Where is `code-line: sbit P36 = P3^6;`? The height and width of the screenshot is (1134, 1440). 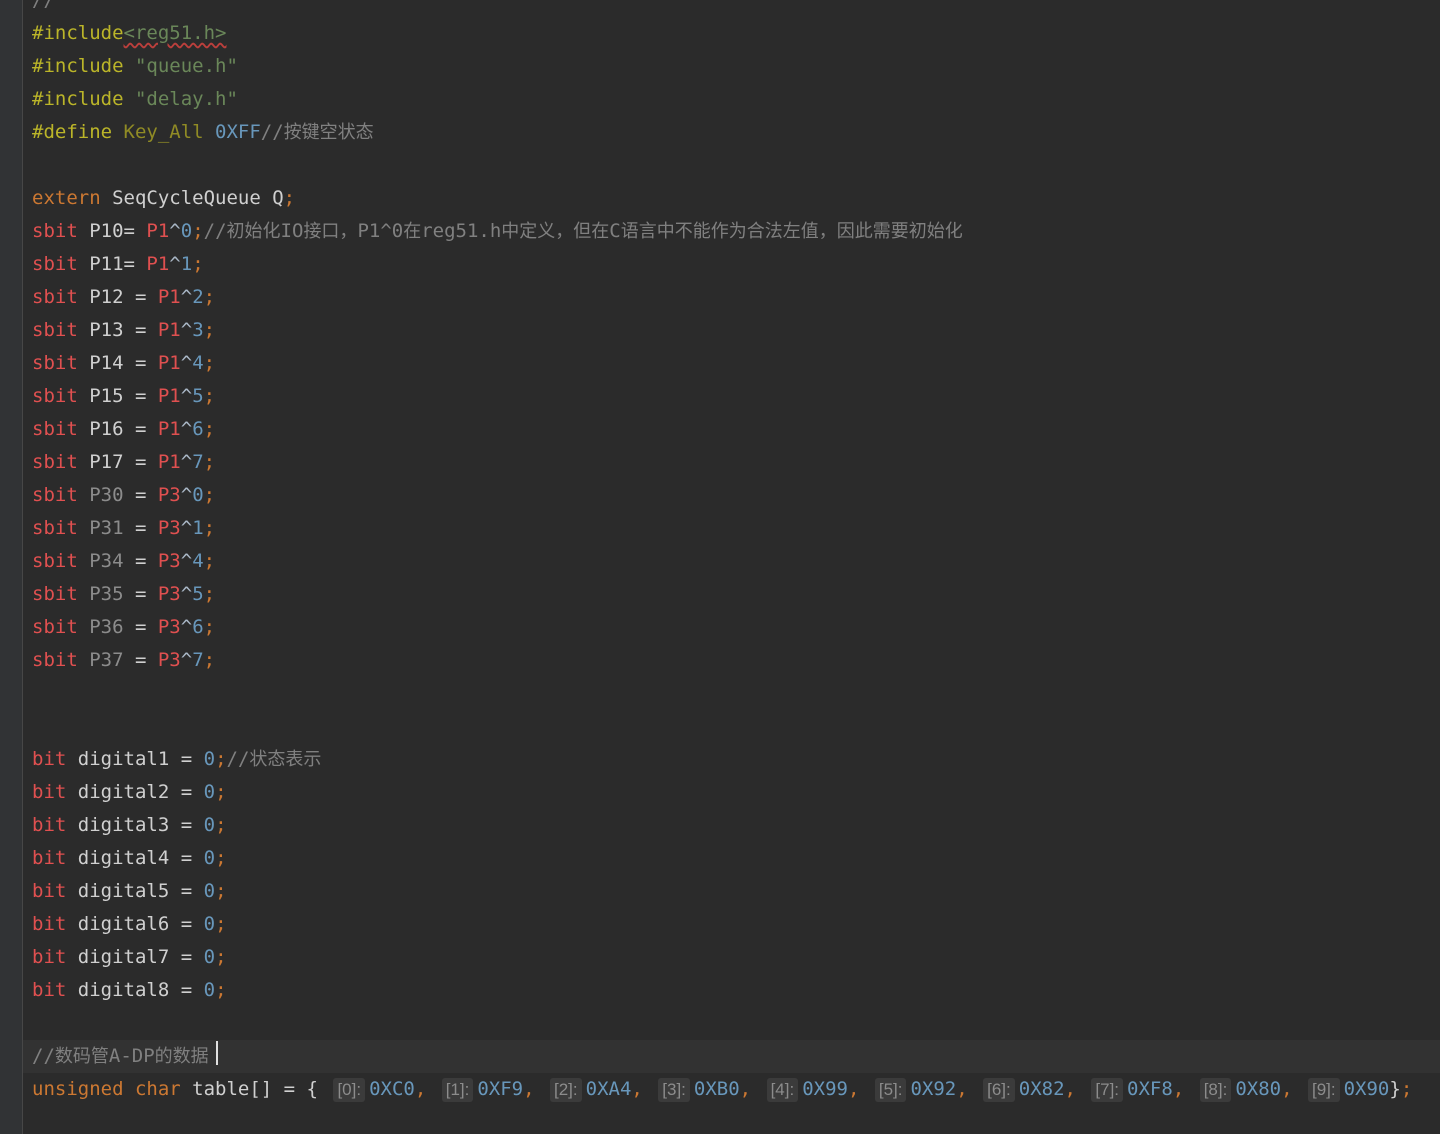 code-line: sbit P36 = P3^6; is located at coordinates (123, 627).